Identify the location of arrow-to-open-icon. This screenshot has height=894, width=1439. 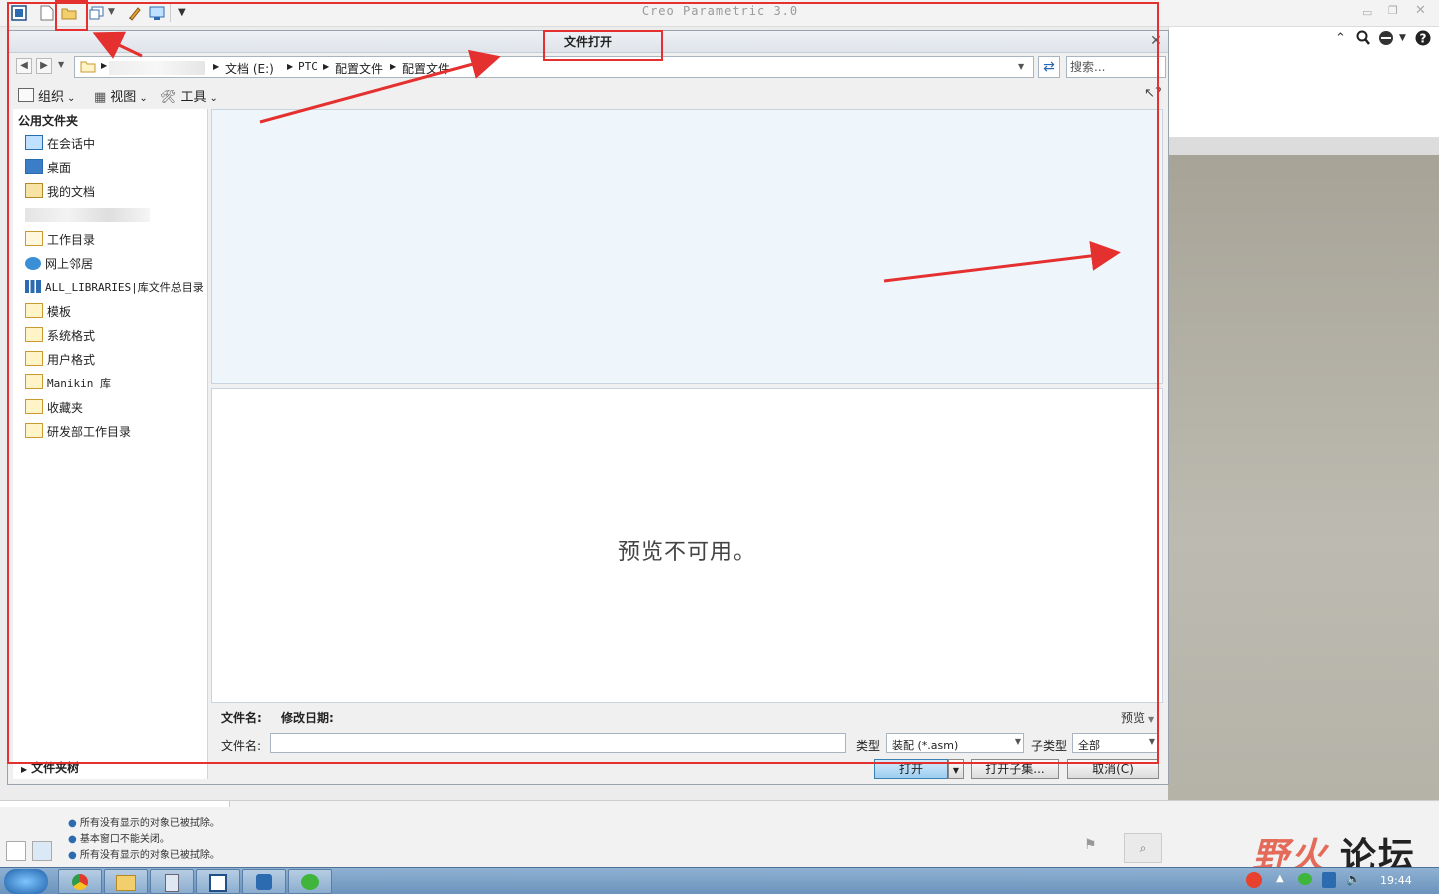
(117, 45).